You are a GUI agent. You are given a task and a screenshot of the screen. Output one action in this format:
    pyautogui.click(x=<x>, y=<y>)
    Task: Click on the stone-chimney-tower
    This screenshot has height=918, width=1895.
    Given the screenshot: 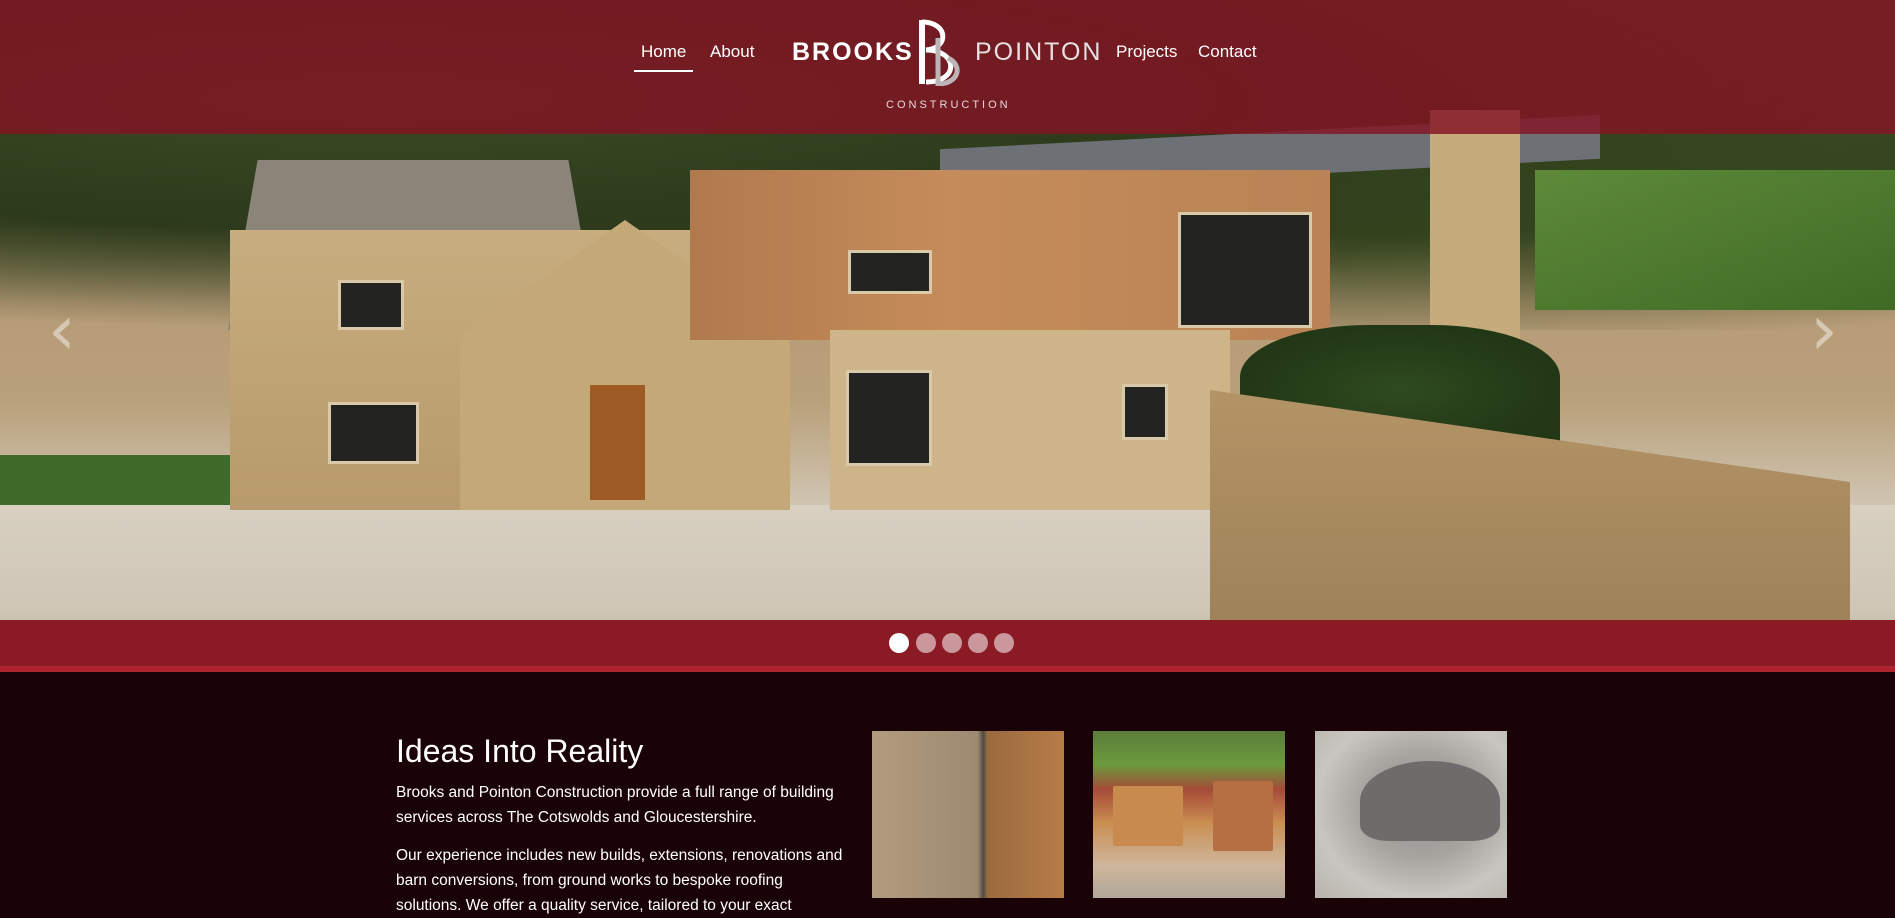 What is the action you would take?
    pyautogui.click(x=1475, y=230)
    